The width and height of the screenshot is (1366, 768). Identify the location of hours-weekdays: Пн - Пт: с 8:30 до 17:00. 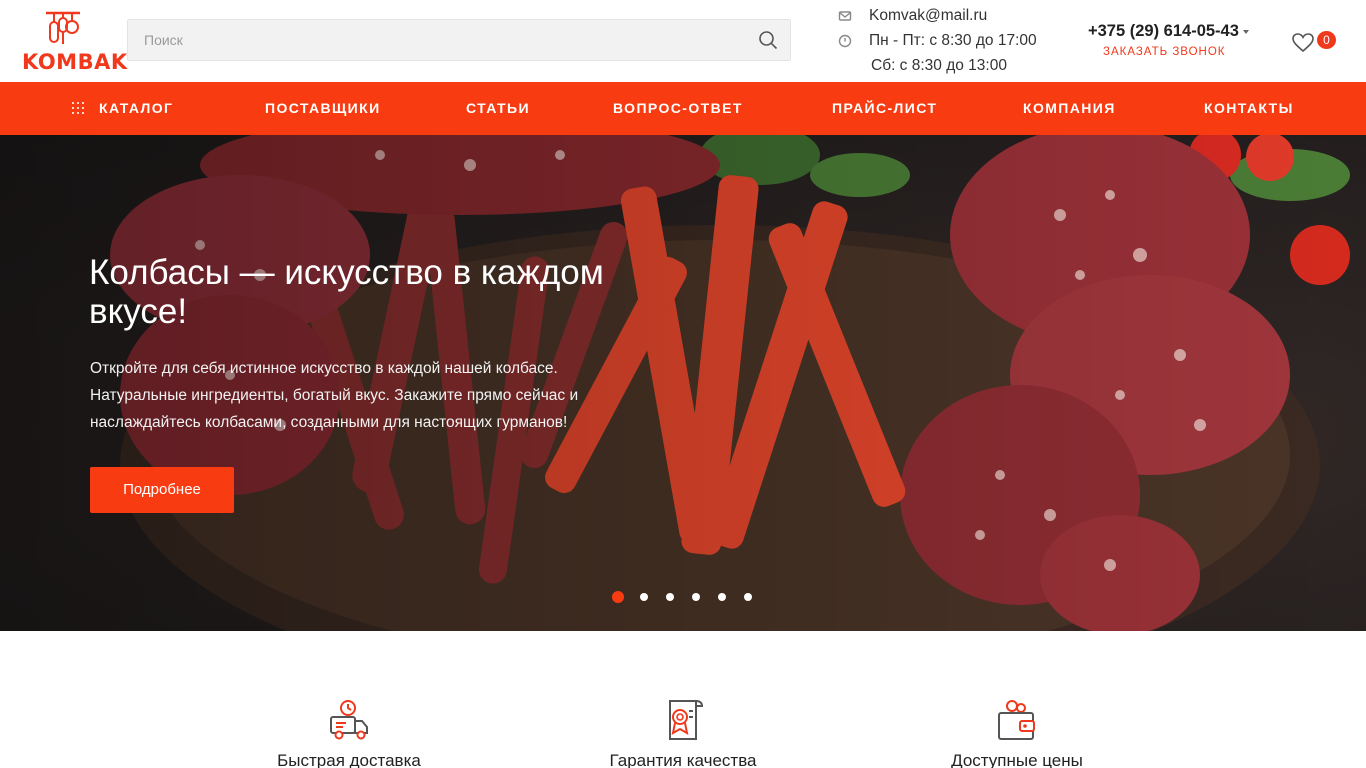
(953, 40).